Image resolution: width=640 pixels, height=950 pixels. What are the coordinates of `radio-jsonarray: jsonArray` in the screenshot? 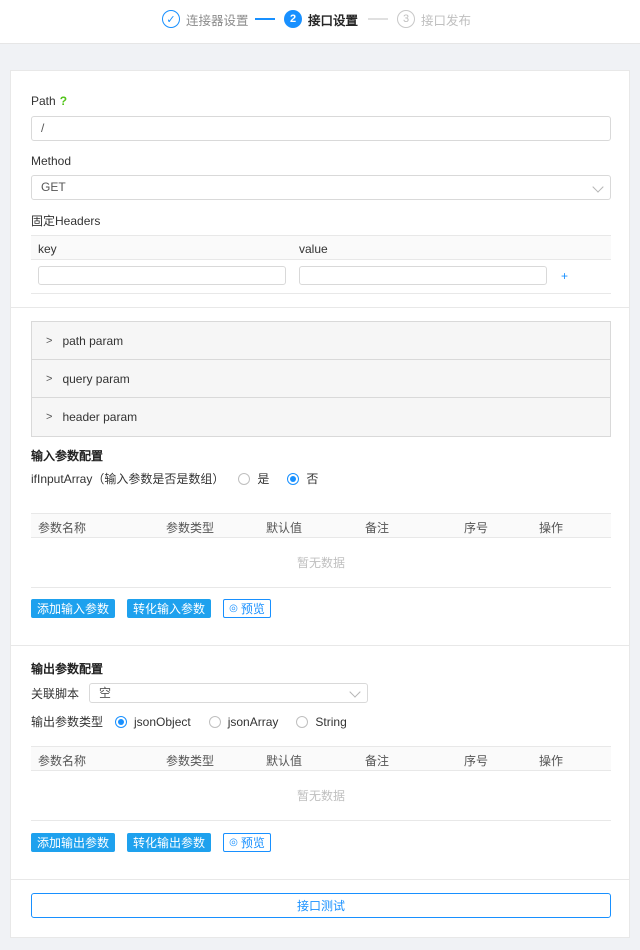 It's located at (243, 721).